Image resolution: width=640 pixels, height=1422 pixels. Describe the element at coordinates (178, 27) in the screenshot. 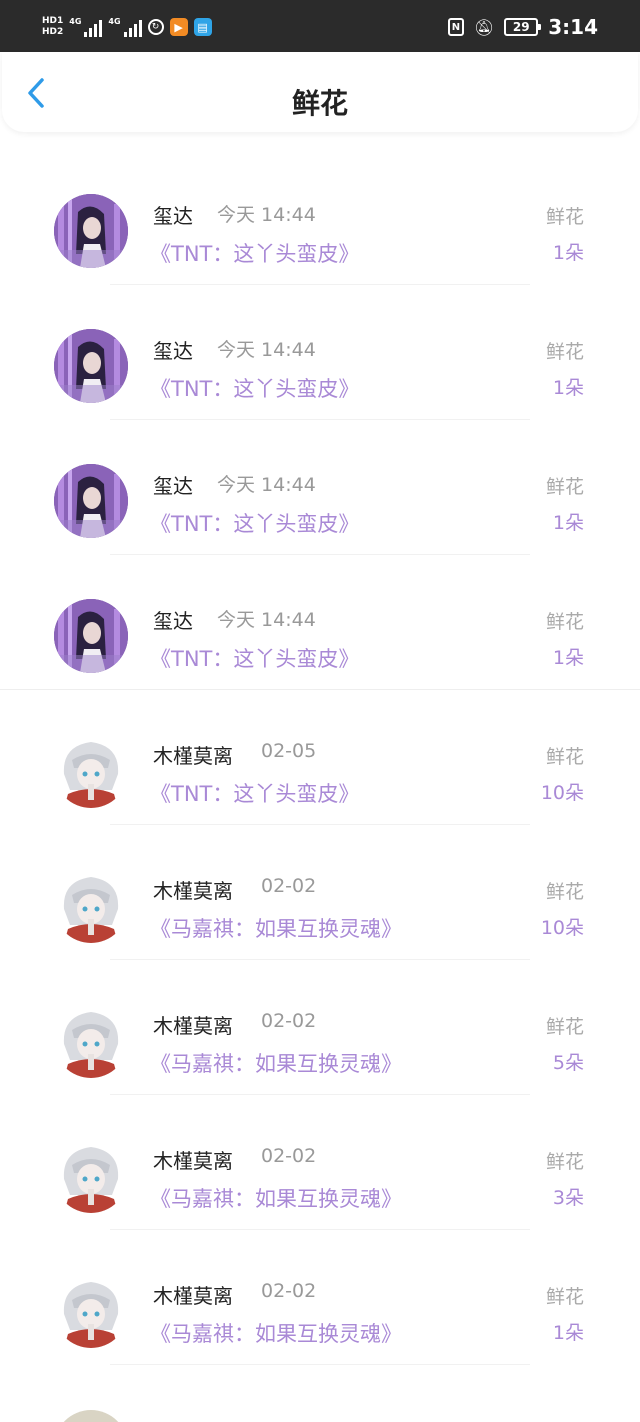

I see `video-app-icon: ▶` at that location.